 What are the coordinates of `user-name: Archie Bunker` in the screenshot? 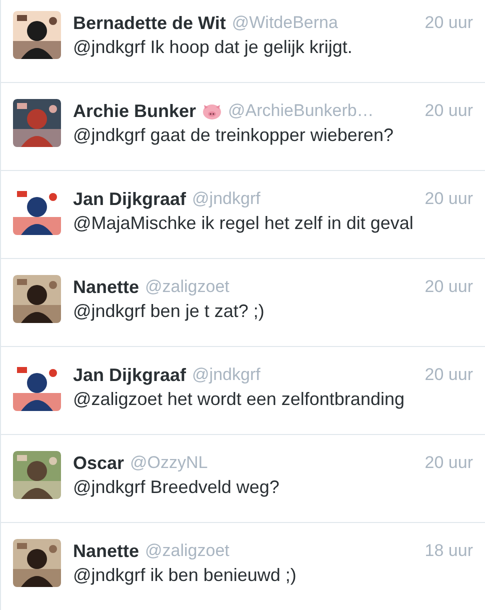 It's located at (134, 111).